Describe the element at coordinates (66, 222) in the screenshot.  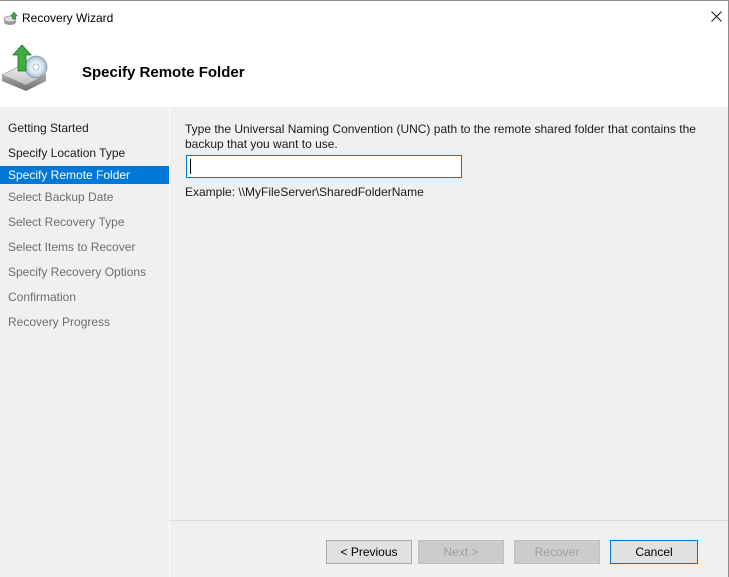
I see `nav-step-select-recovery-type: Select Recovery Type` at that location.